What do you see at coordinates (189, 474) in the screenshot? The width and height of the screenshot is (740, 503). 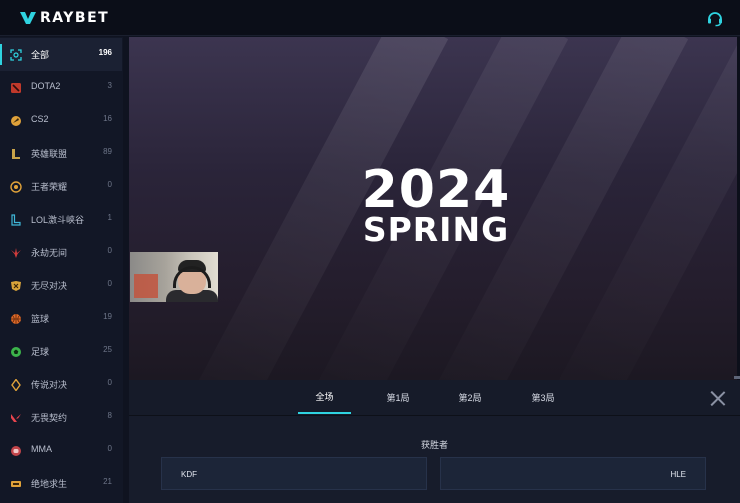 I see `outcome-team-name: KDF` at bounding box center [189, 474].